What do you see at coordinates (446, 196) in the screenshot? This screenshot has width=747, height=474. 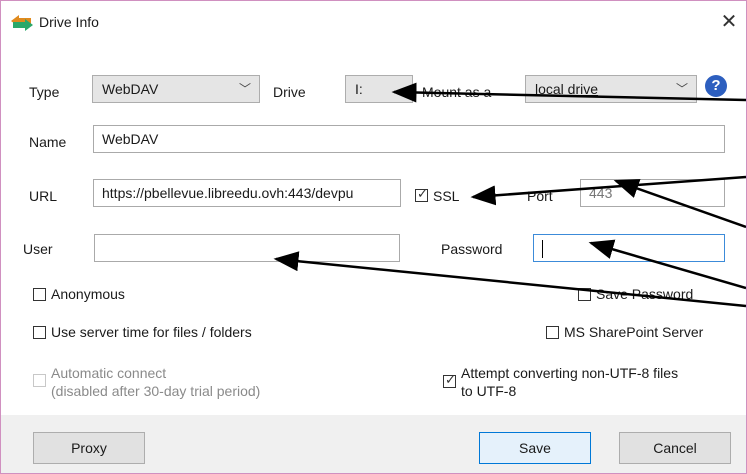 I see `ssl-label: SSL` at bounding box center [446, 196].